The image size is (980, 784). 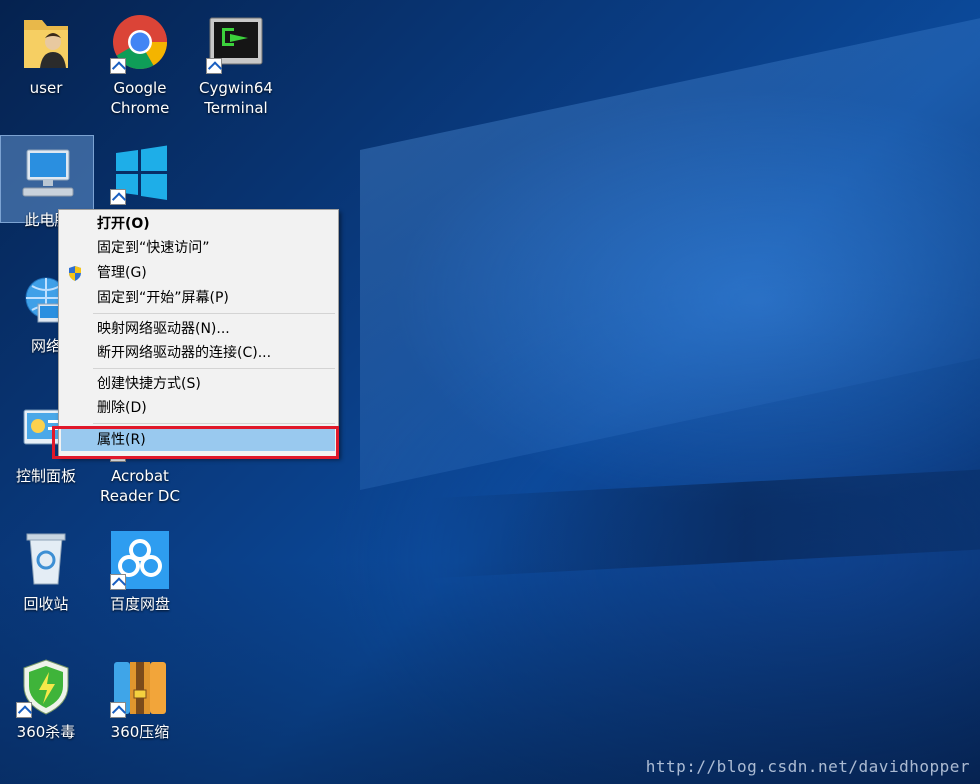 What do you see at coordinates (153, 248) in the screenshot?
I see `menu-item-label: 固定到“快速访问”` at bounding box center [153, 248].